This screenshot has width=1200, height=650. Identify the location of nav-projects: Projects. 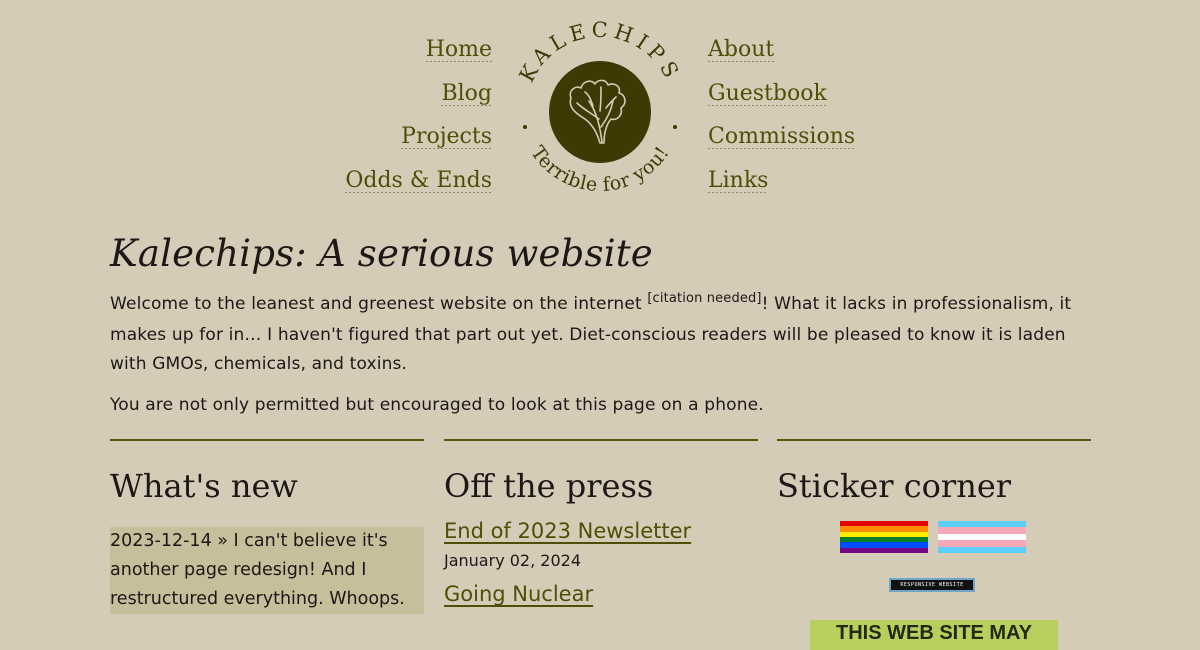
(446, 137).